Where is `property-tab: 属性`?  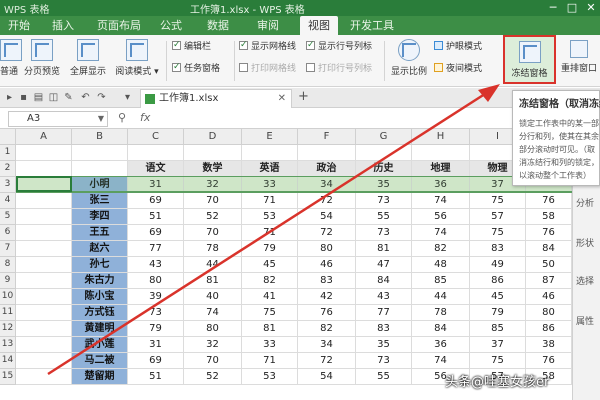
property-tab: 属性 is located at coordinates (585, 320).